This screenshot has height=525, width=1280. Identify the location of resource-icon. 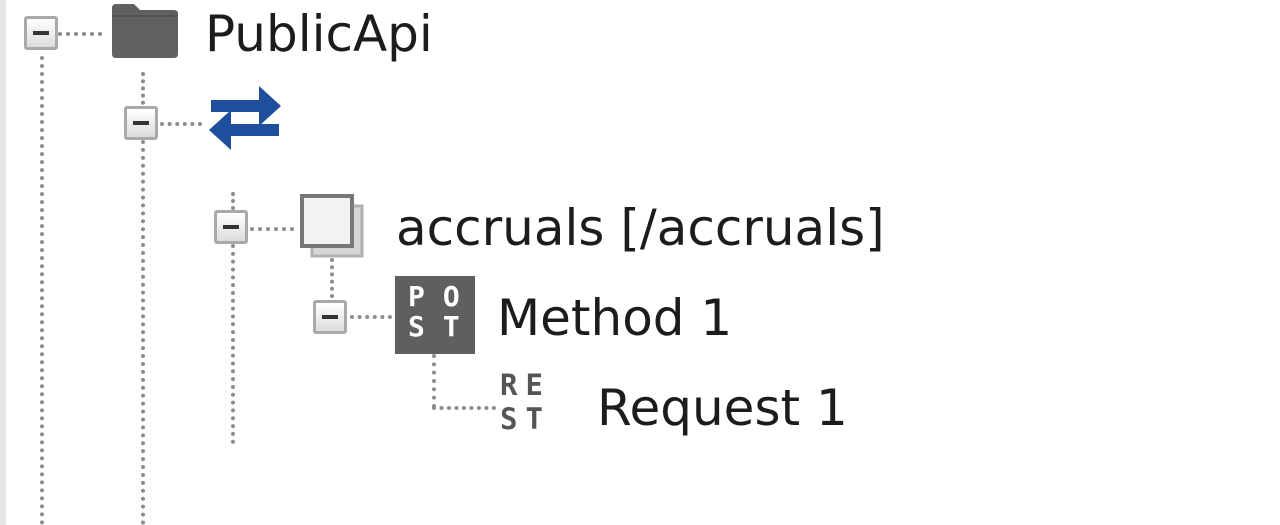
(332, 226).